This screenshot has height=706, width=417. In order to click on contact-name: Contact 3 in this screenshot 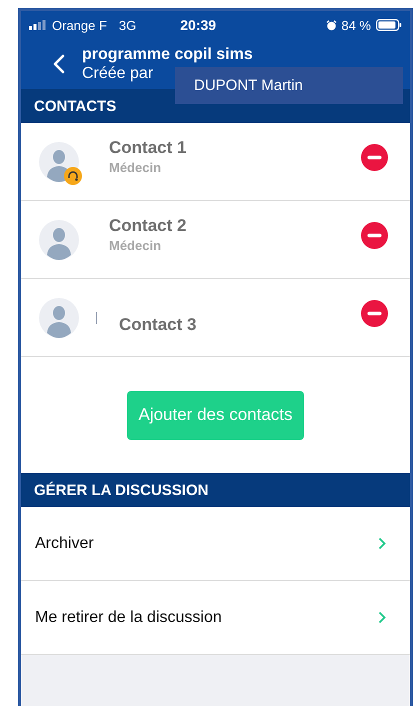, I will do `click(158, 324)`.